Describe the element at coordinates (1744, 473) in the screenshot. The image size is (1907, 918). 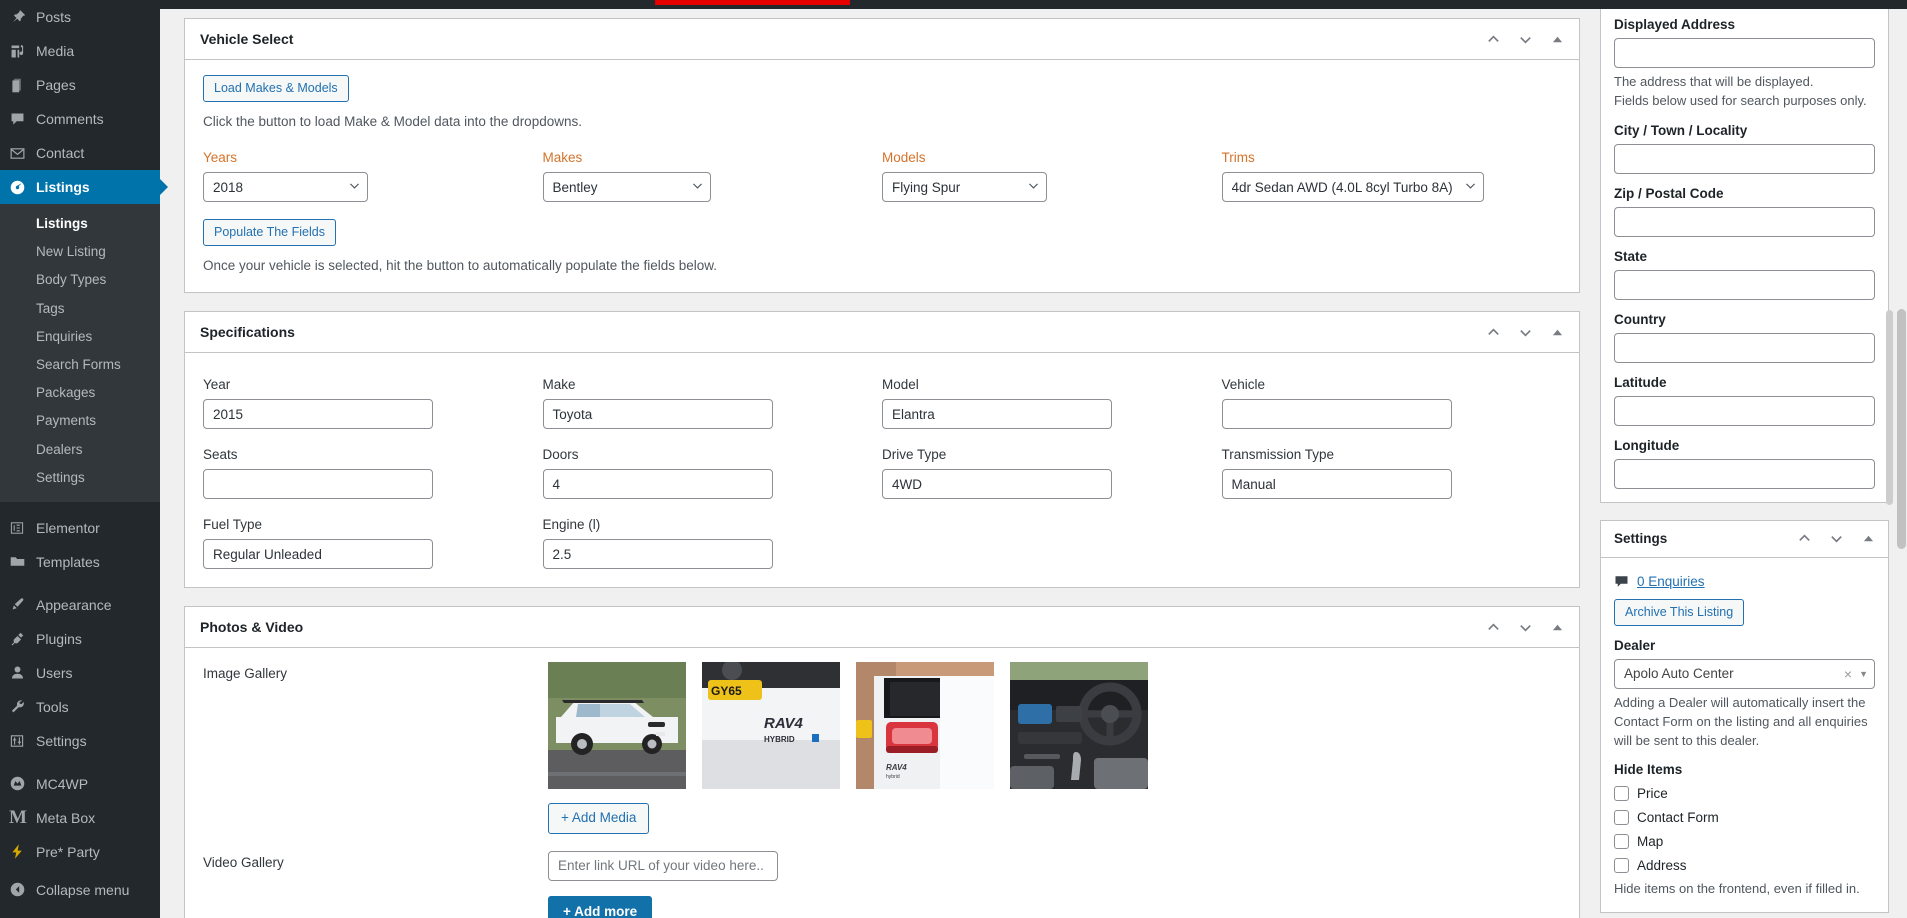
I see `longitude-input` at that location.